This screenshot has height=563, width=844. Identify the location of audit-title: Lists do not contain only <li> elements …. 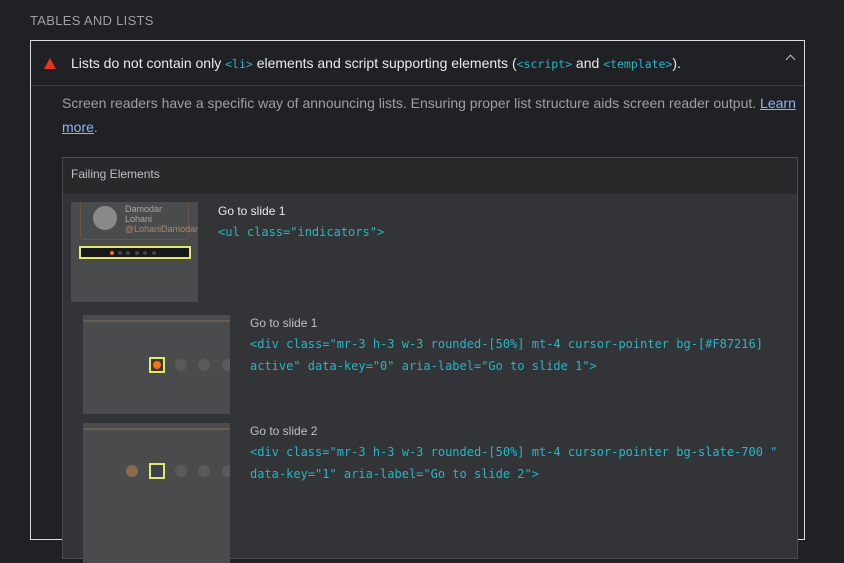
(376, 63).